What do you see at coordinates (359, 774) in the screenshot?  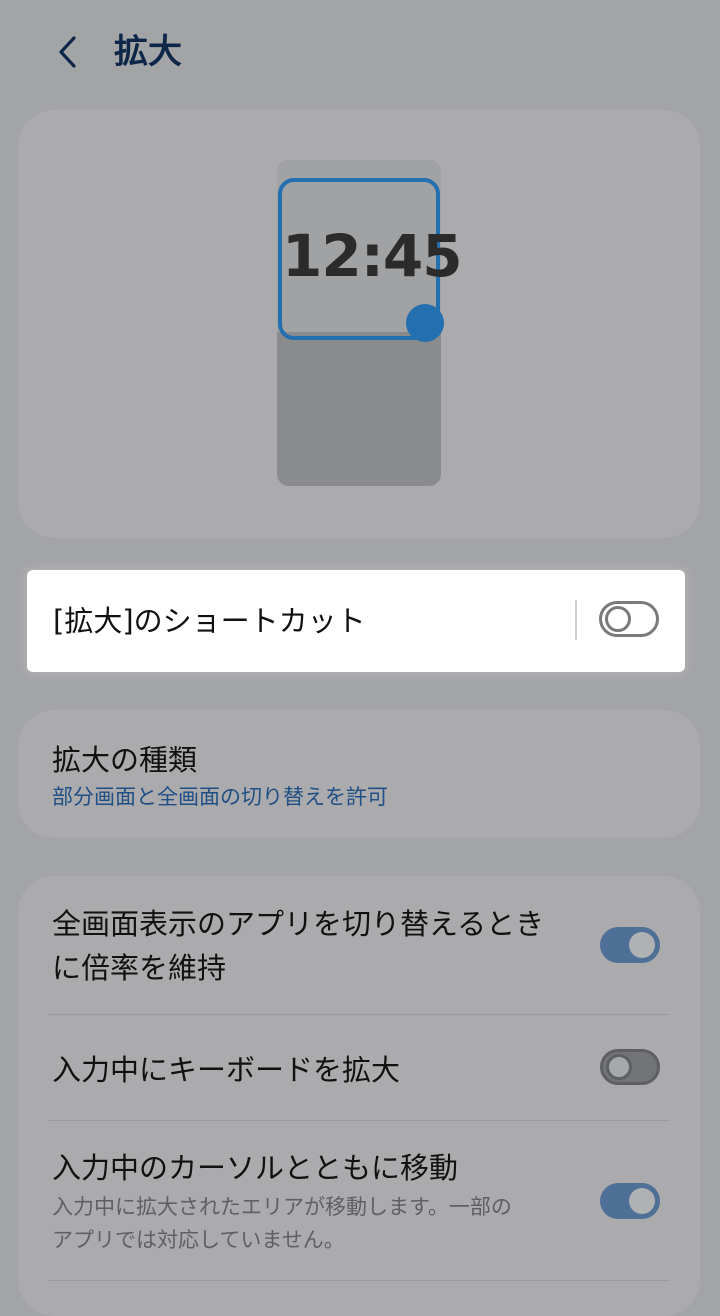 I see `magnification-type-card: 拡大の種類 部分画面と全画面の切り替えを許可` at bounding box center [359, 774].